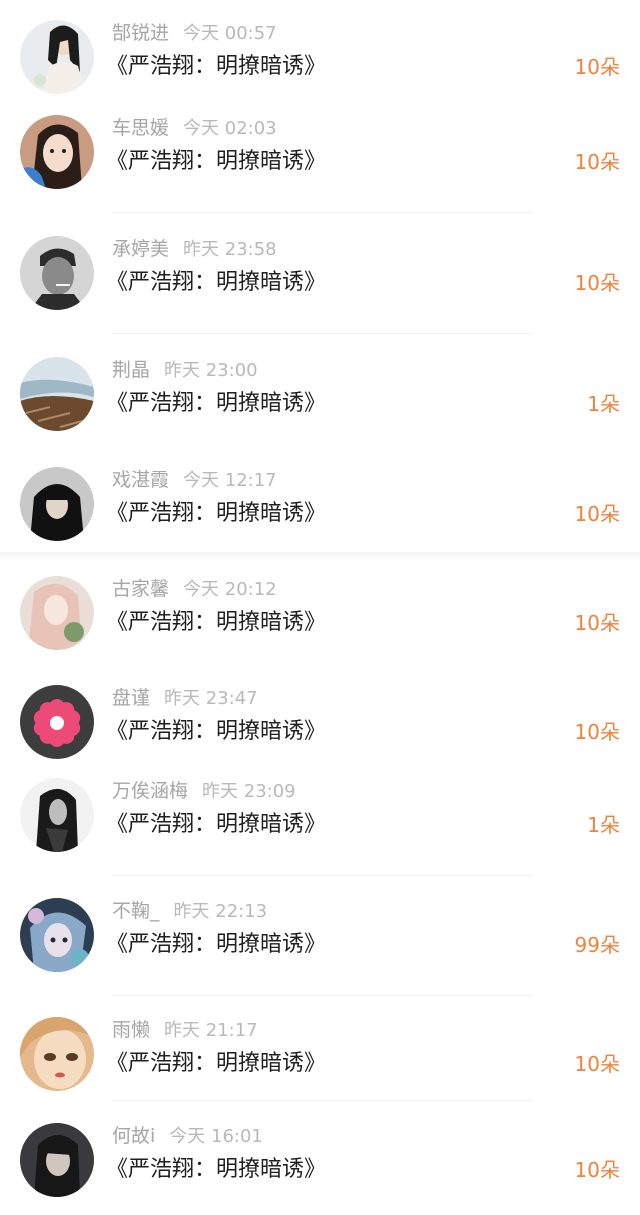 This screenshot has width=640, height=1215. Describe the element at coordinates (216, 1136) in the screenshot. I see `timestamp: 今天 16:01` at that location.